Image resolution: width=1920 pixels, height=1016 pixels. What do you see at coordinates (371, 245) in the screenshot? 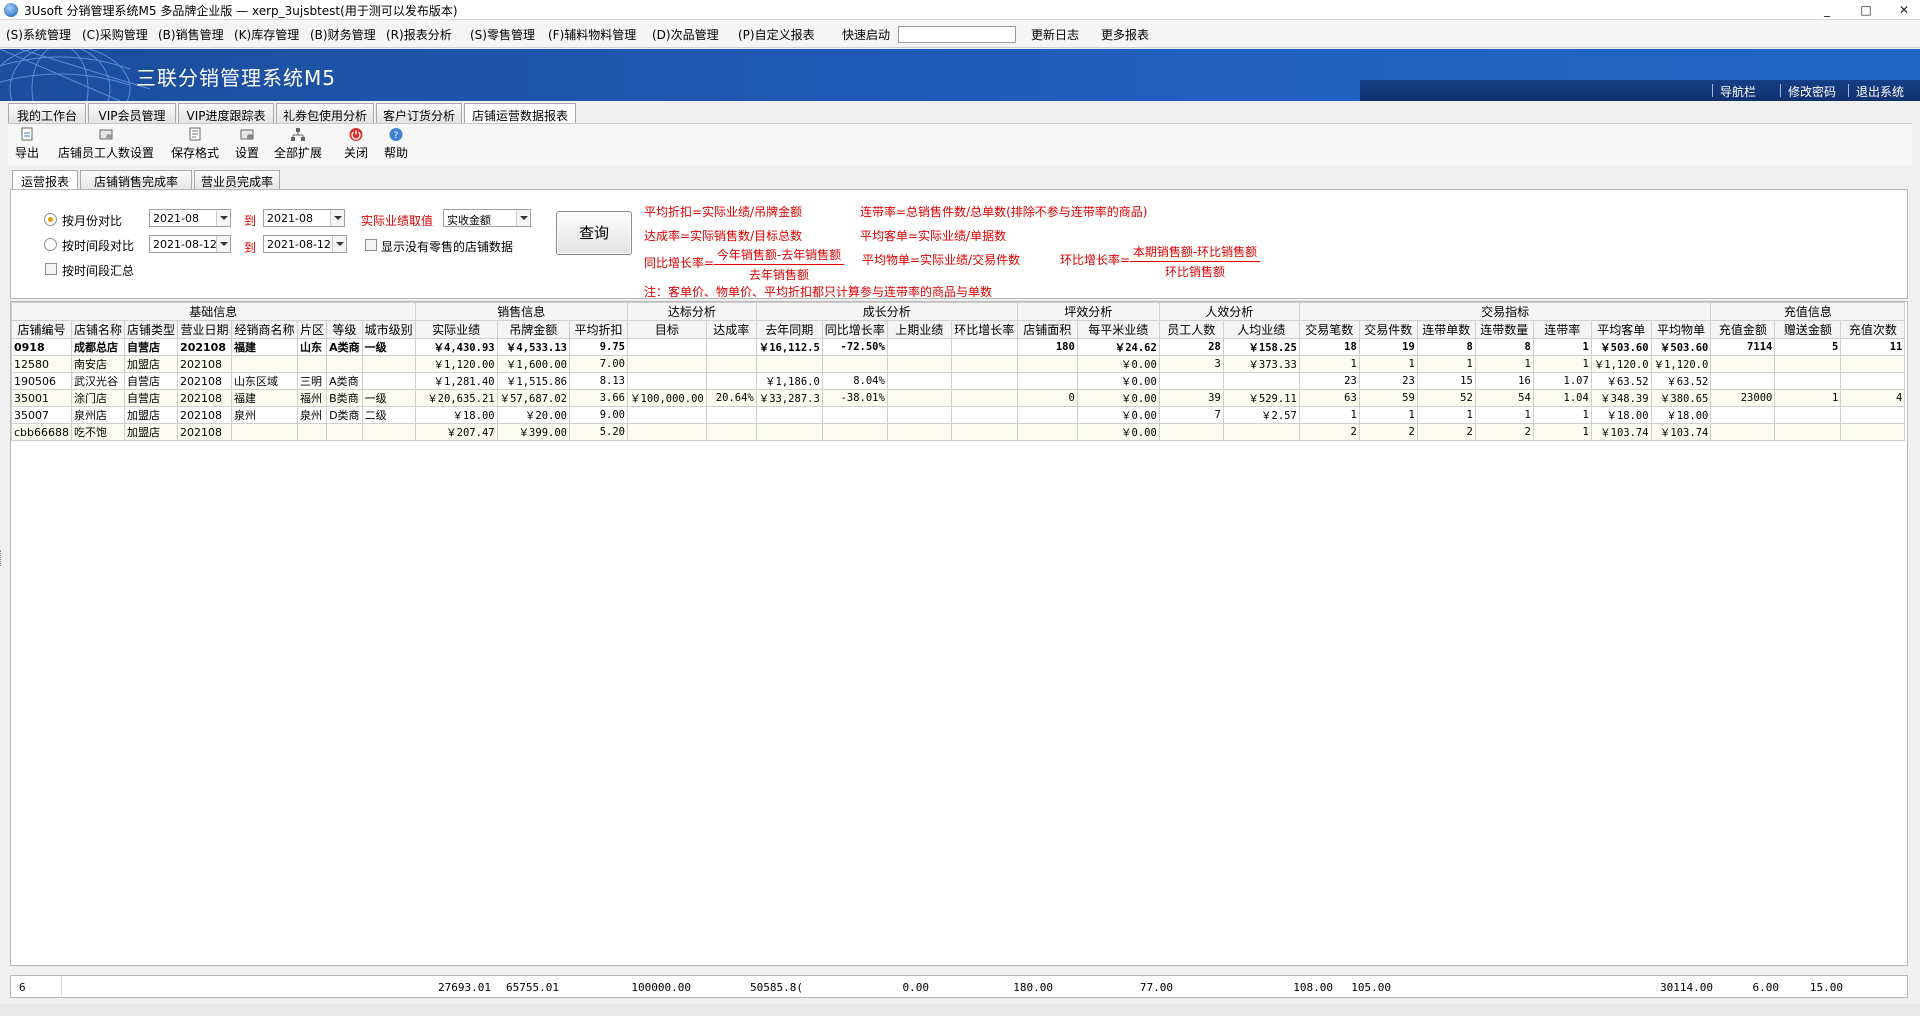
I see `show-no-sales-checkbox` at bounding box center [371, 245].